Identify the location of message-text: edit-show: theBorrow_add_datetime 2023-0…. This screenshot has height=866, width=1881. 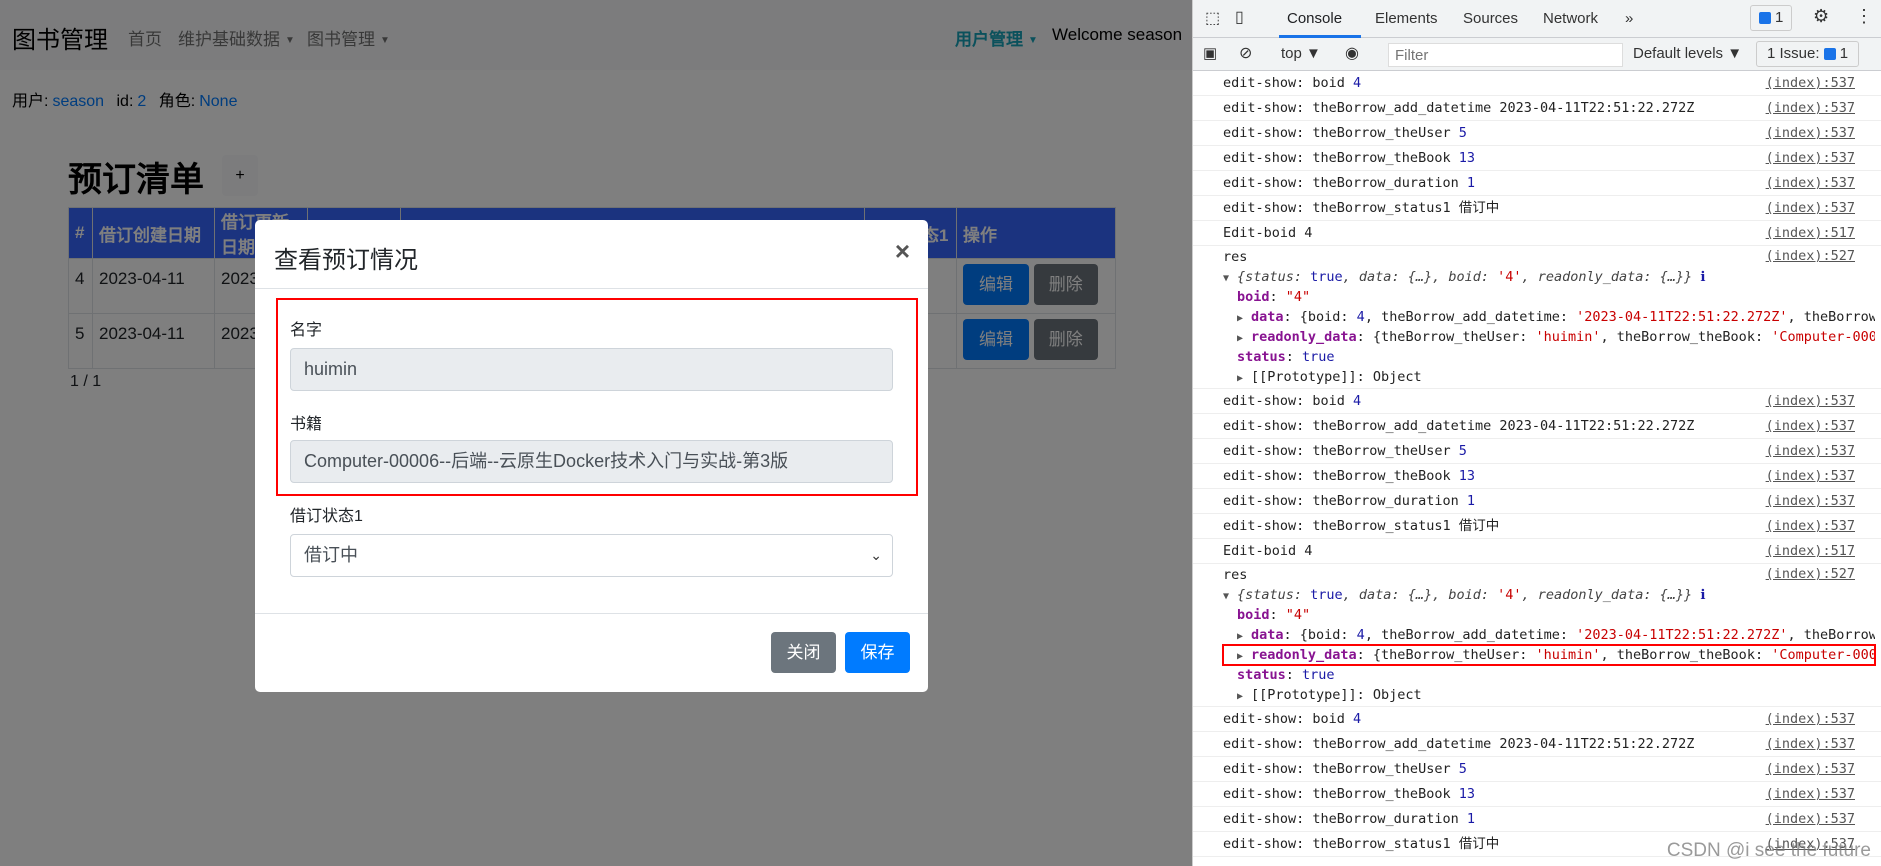
(1459, 426).